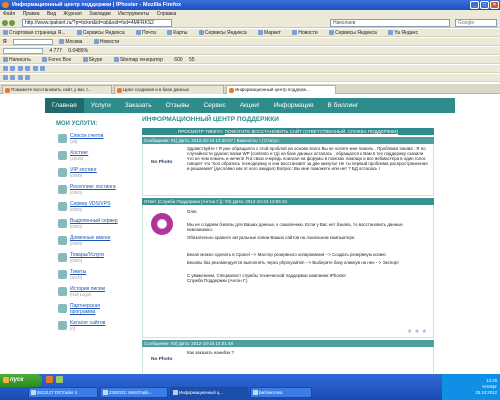 Image resolution: width=500 pixels, height=400 pixels. I want to click on sidebar-item-vps: Сервер VDS/VPS (0/0/0), so click(90, 209).